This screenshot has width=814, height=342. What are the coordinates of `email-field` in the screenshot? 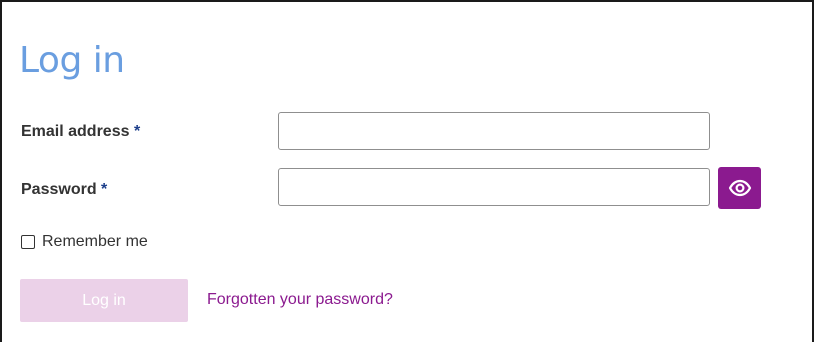 It's located at (494, 131).